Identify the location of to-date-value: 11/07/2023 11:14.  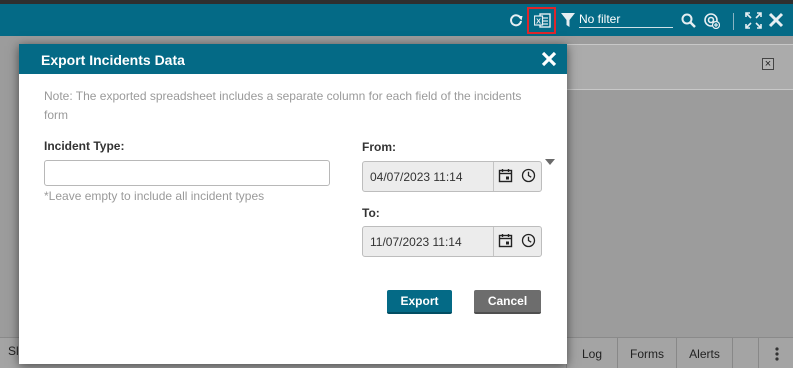
(416, 242).